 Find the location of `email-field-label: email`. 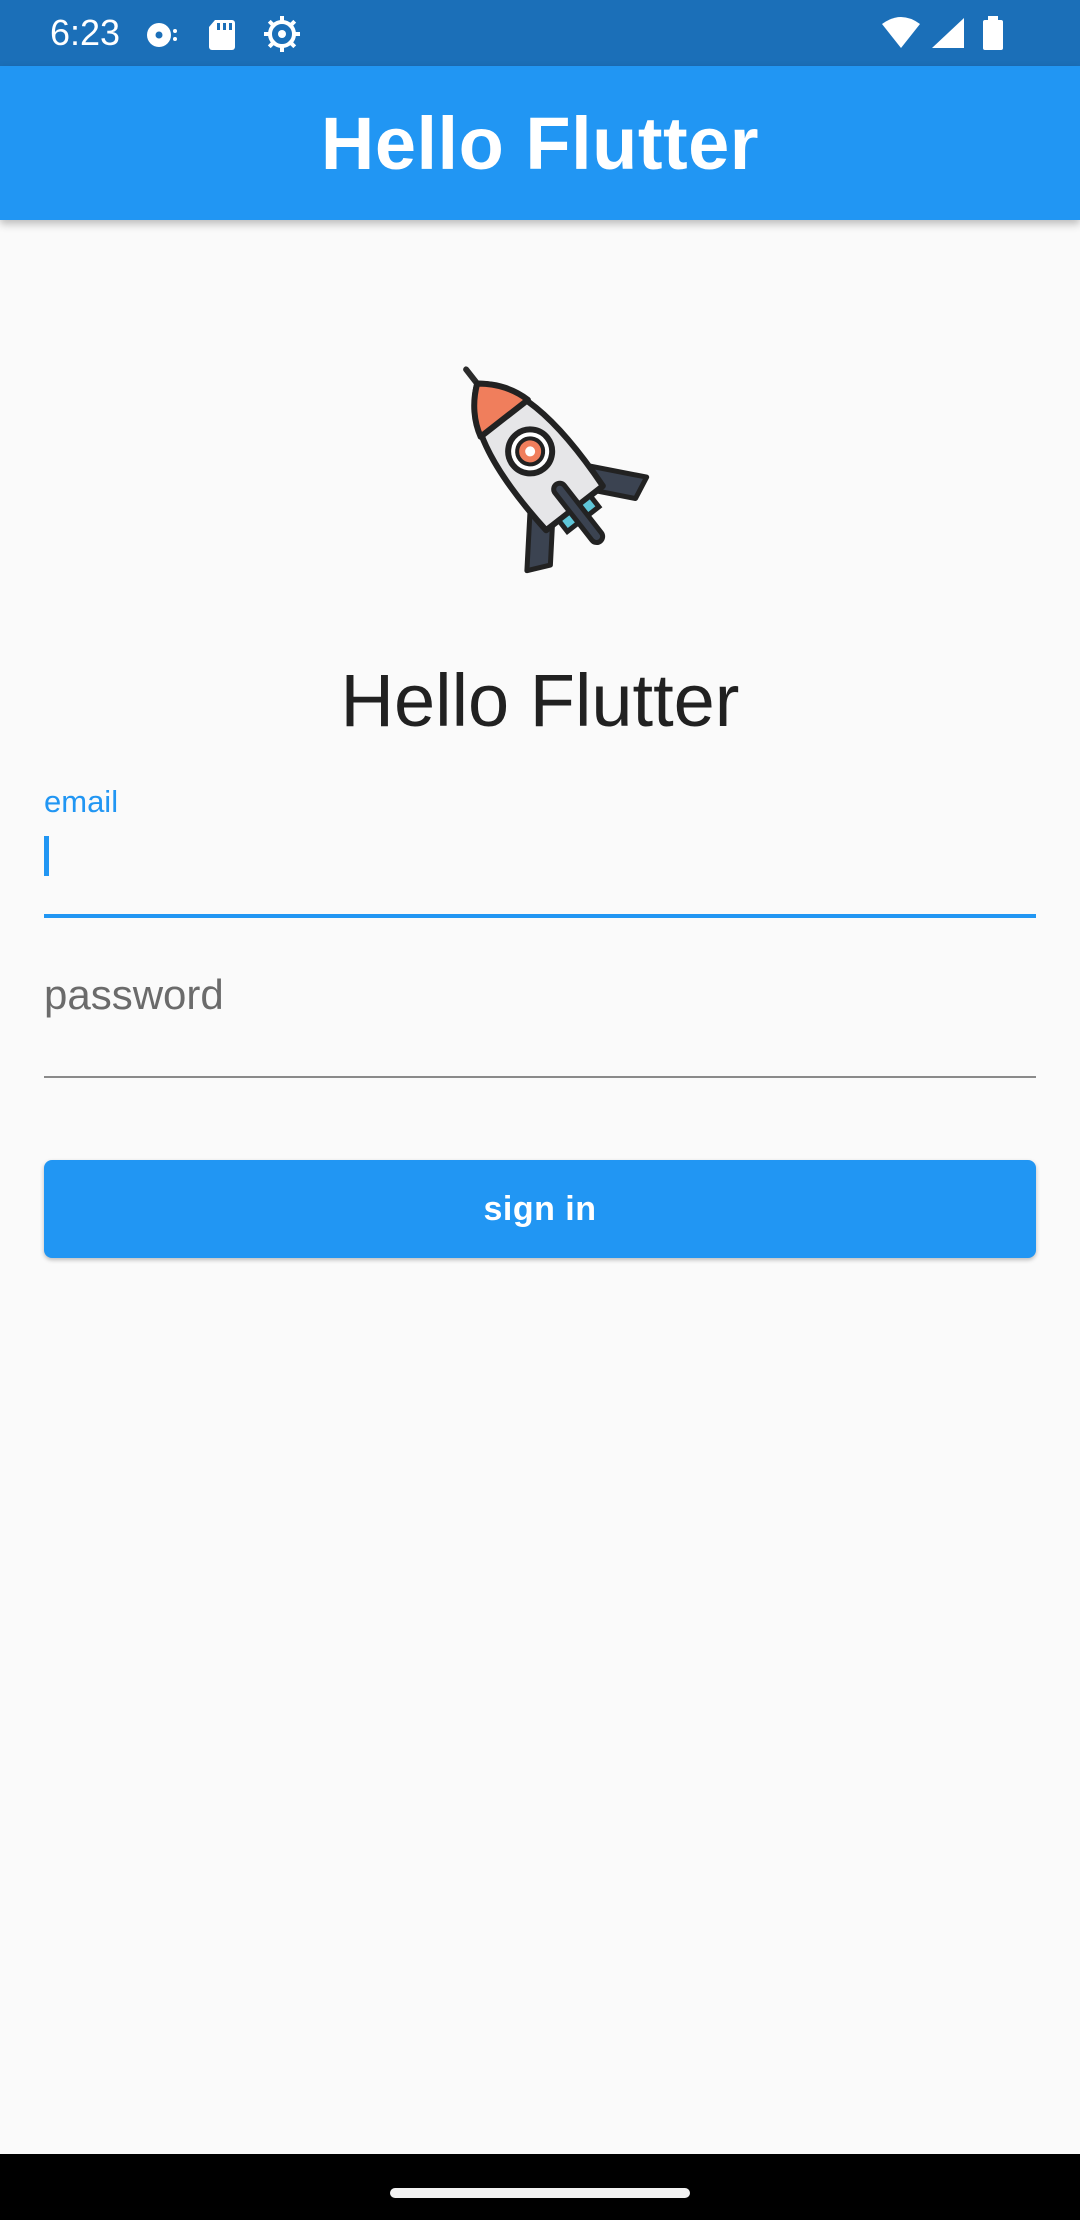

email-field-label: email is located at coordinates (81, 801).